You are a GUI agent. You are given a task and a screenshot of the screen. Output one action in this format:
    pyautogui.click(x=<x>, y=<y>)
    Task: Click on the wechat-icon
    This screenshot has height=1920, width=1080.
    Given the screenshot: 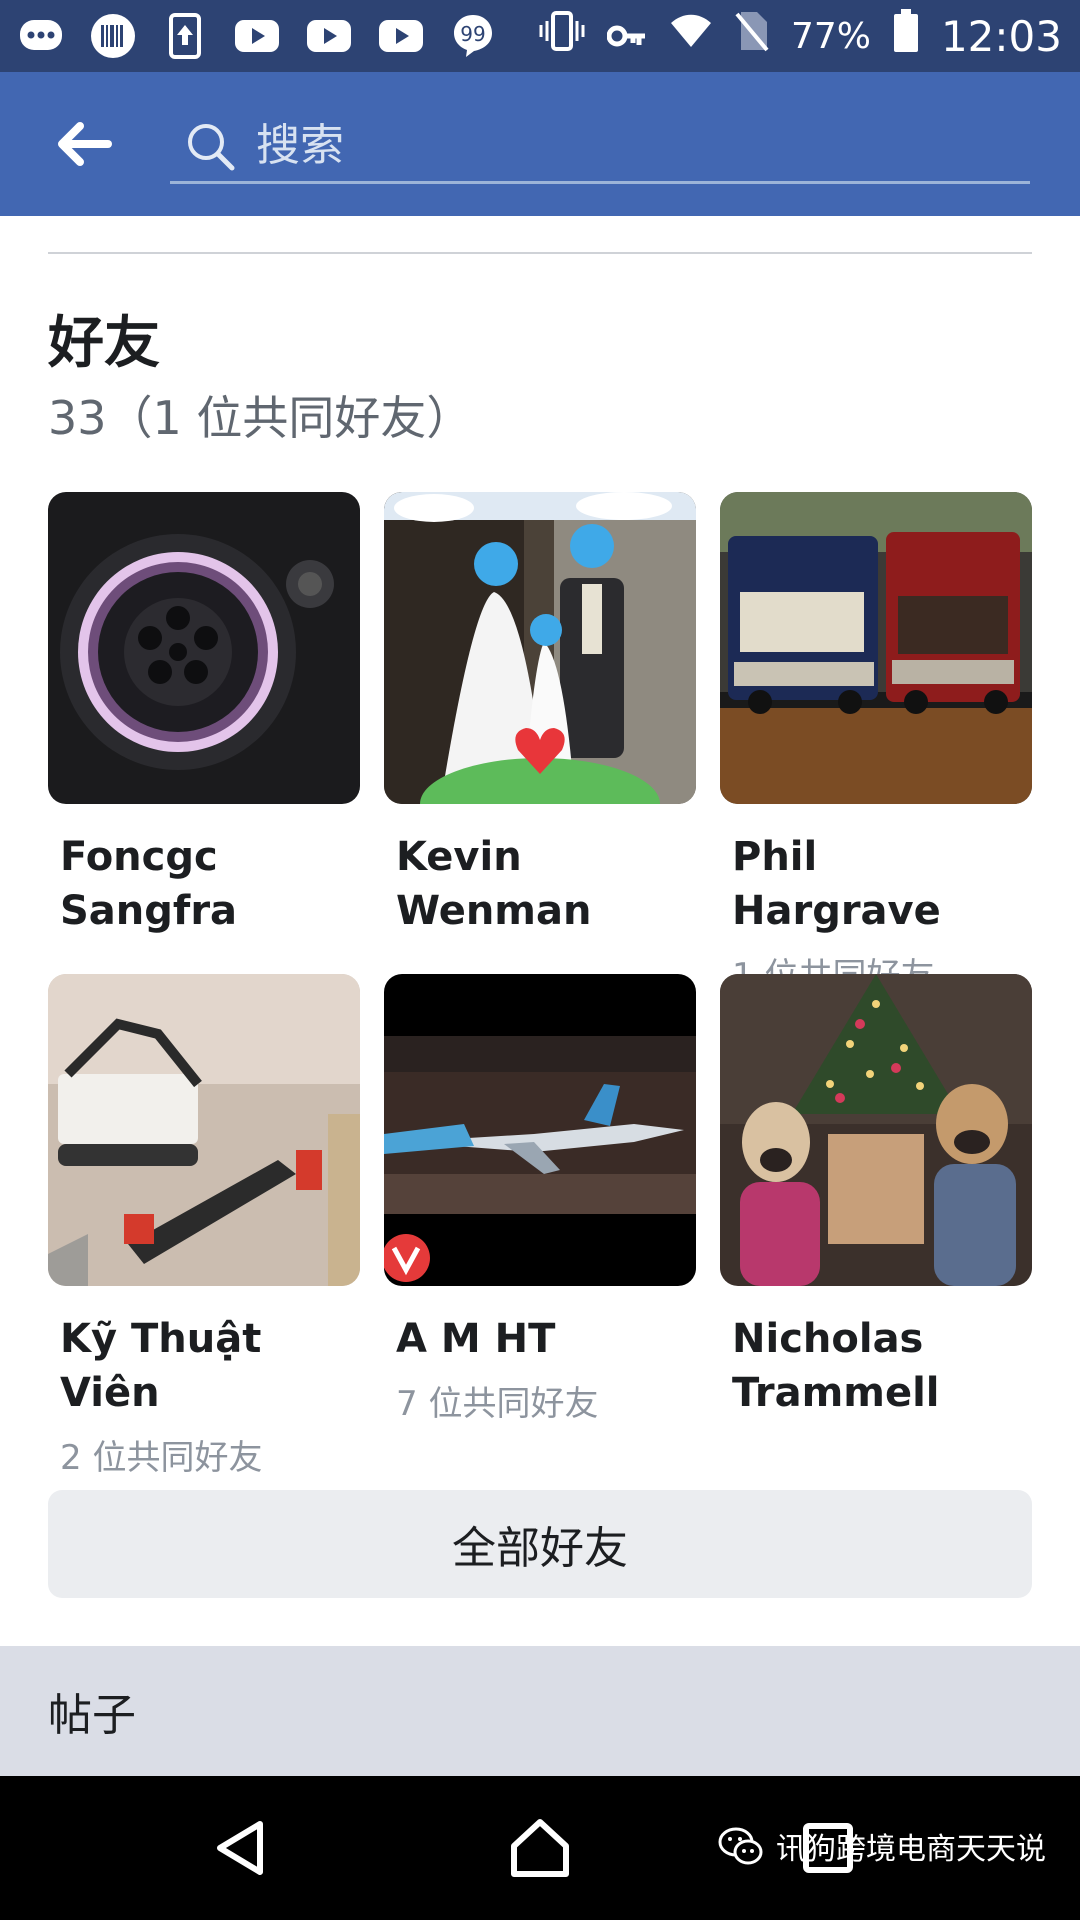 What is the action you would take?
    pyautogui.click(x=740, y=1846)
    